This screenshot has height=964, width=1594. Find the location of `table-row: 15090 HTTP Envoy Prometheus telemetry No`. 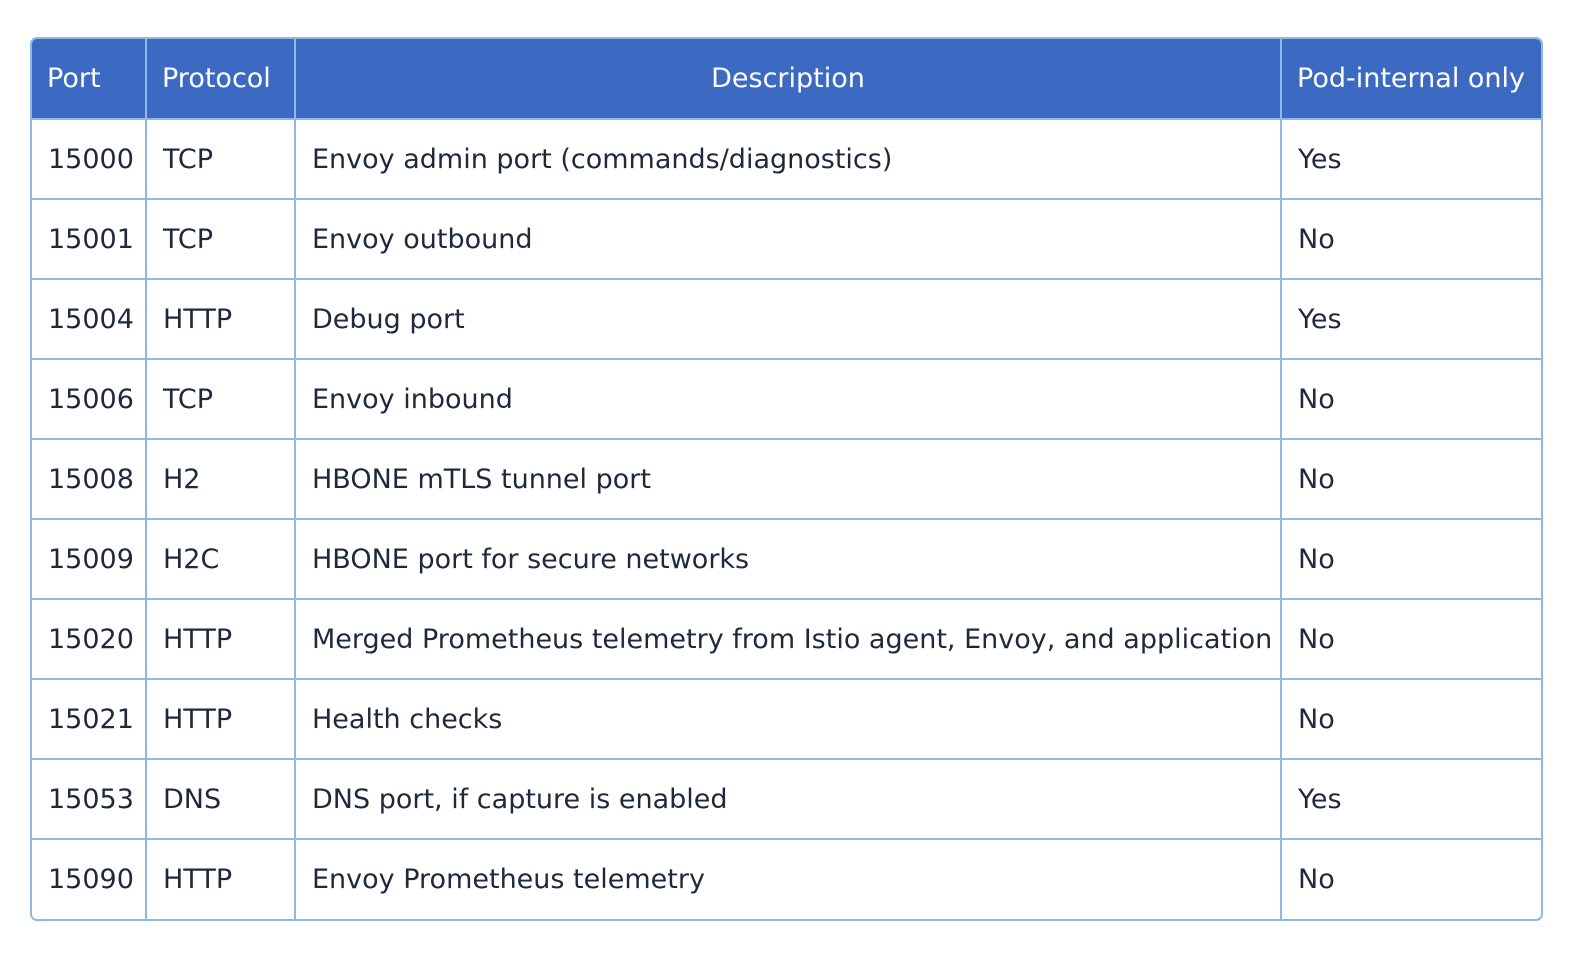

table-row: 15090 HTTP Envoy Prometheus telemetry No is located at coordinates (786, 878).